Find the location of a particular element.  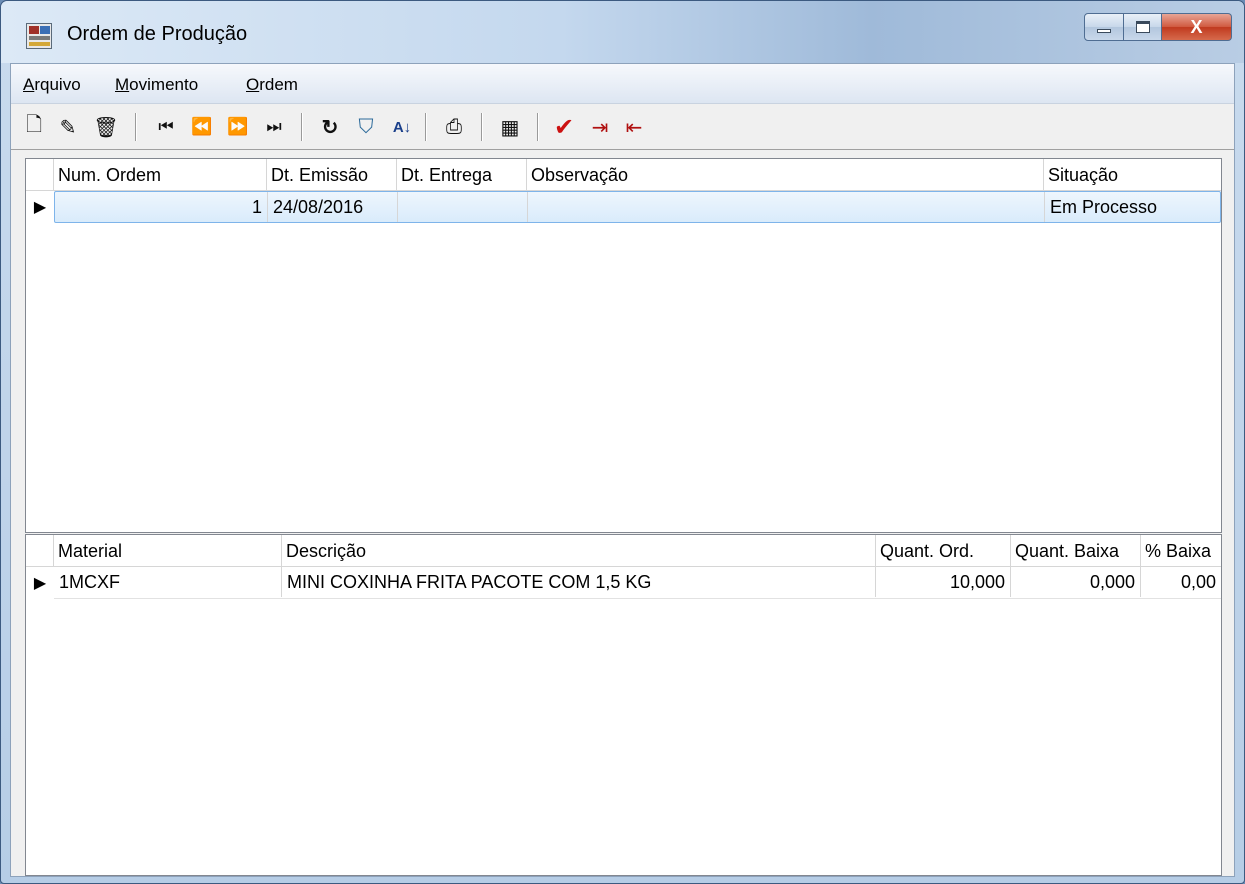

column-header: Situação is located at coordinates (1132, 175).